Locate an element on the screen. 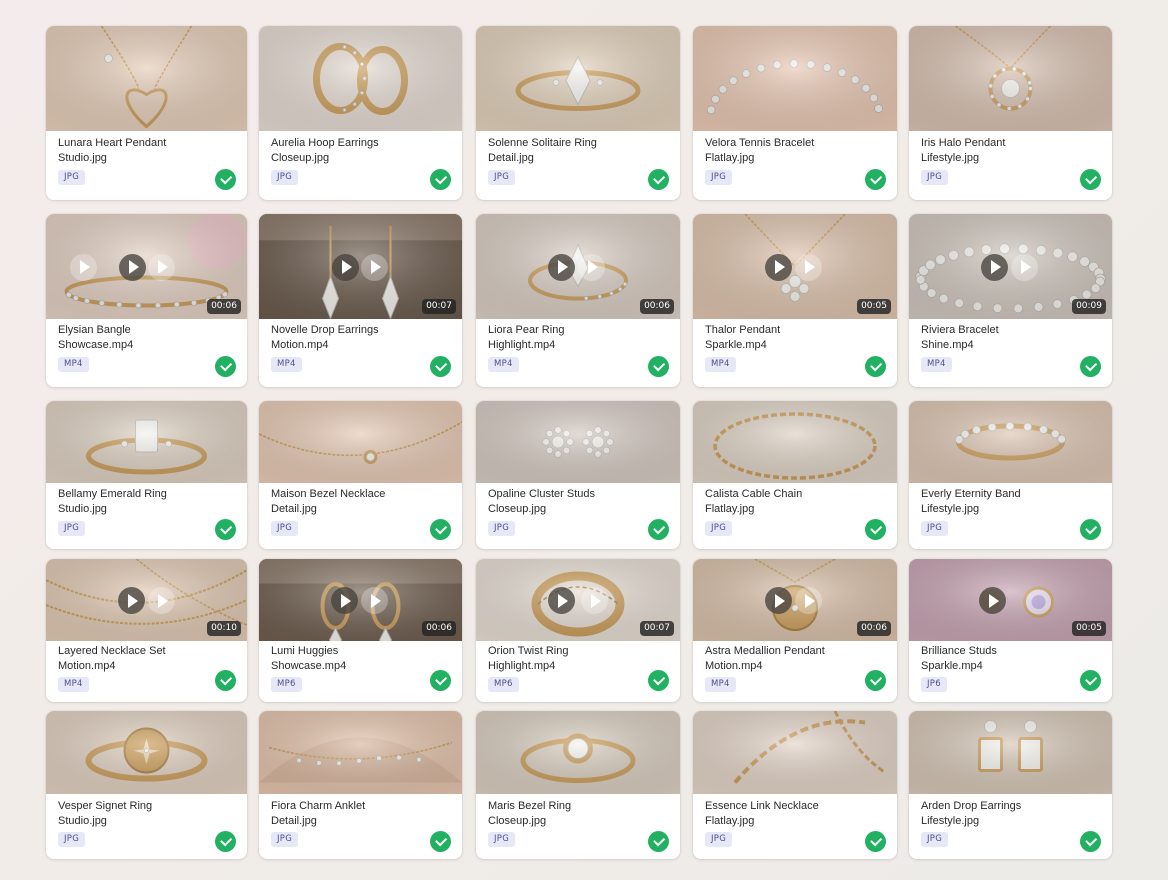 Image resolution: width=1168 pixels, height=880 pixels. media-filename: Showcase.mp4 is located at coordinates (309, 666).